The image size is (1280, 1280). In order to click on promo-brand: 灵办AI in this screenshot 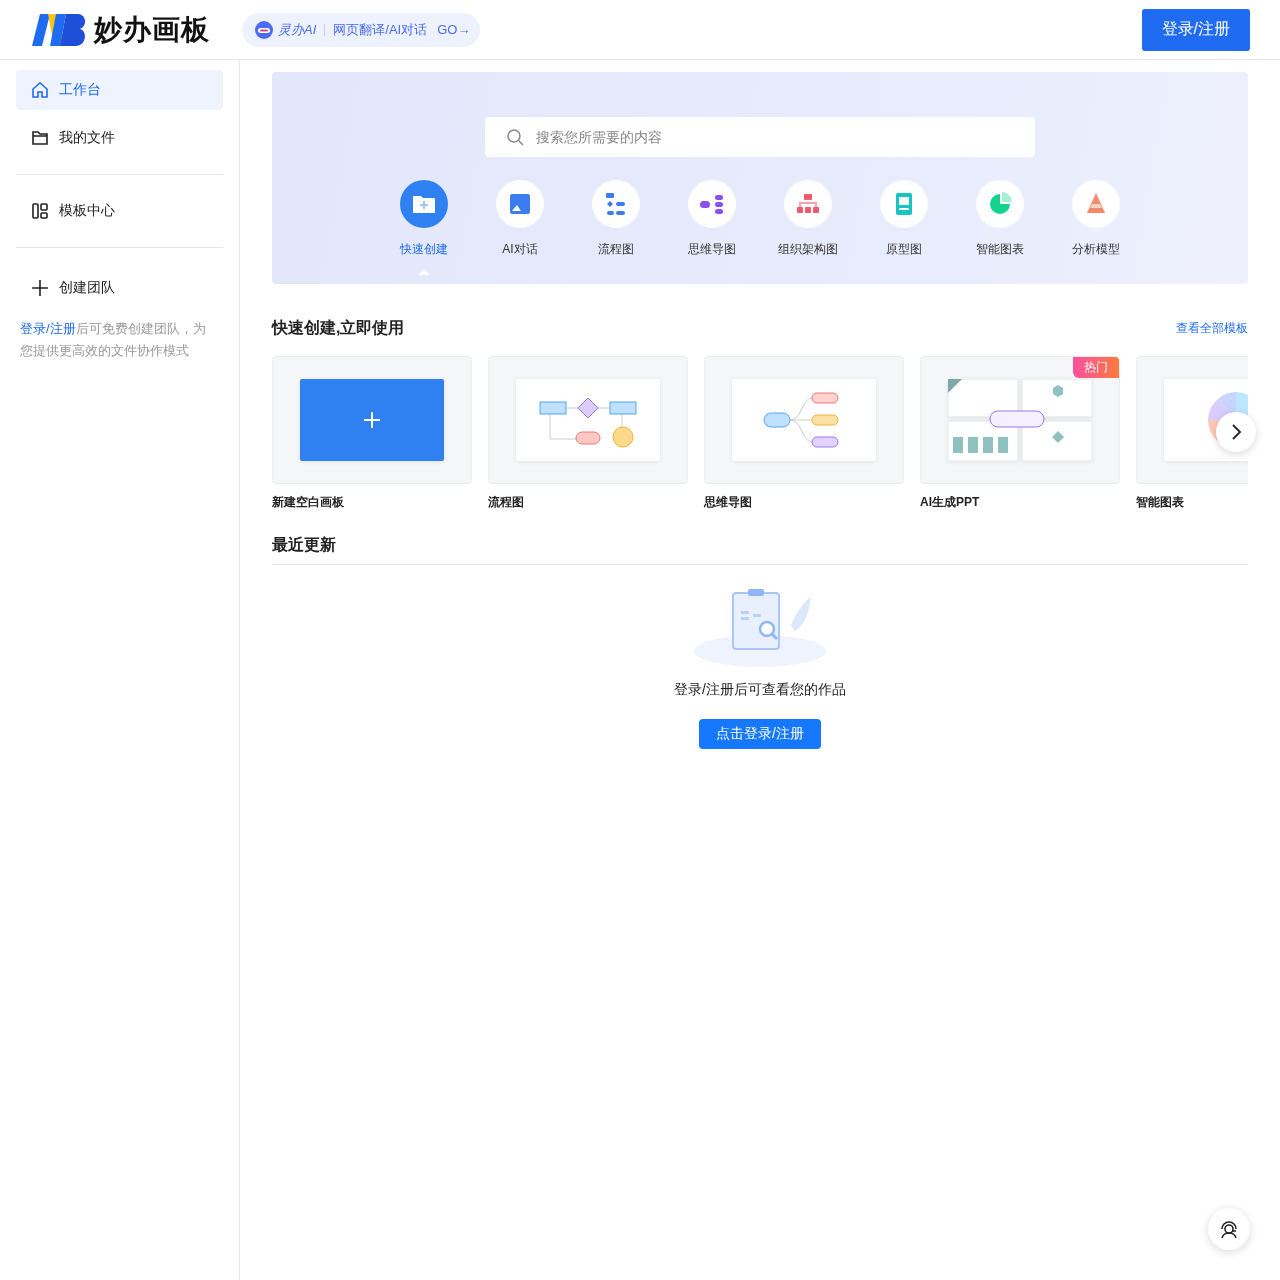, I will do `click(297, 29)`.